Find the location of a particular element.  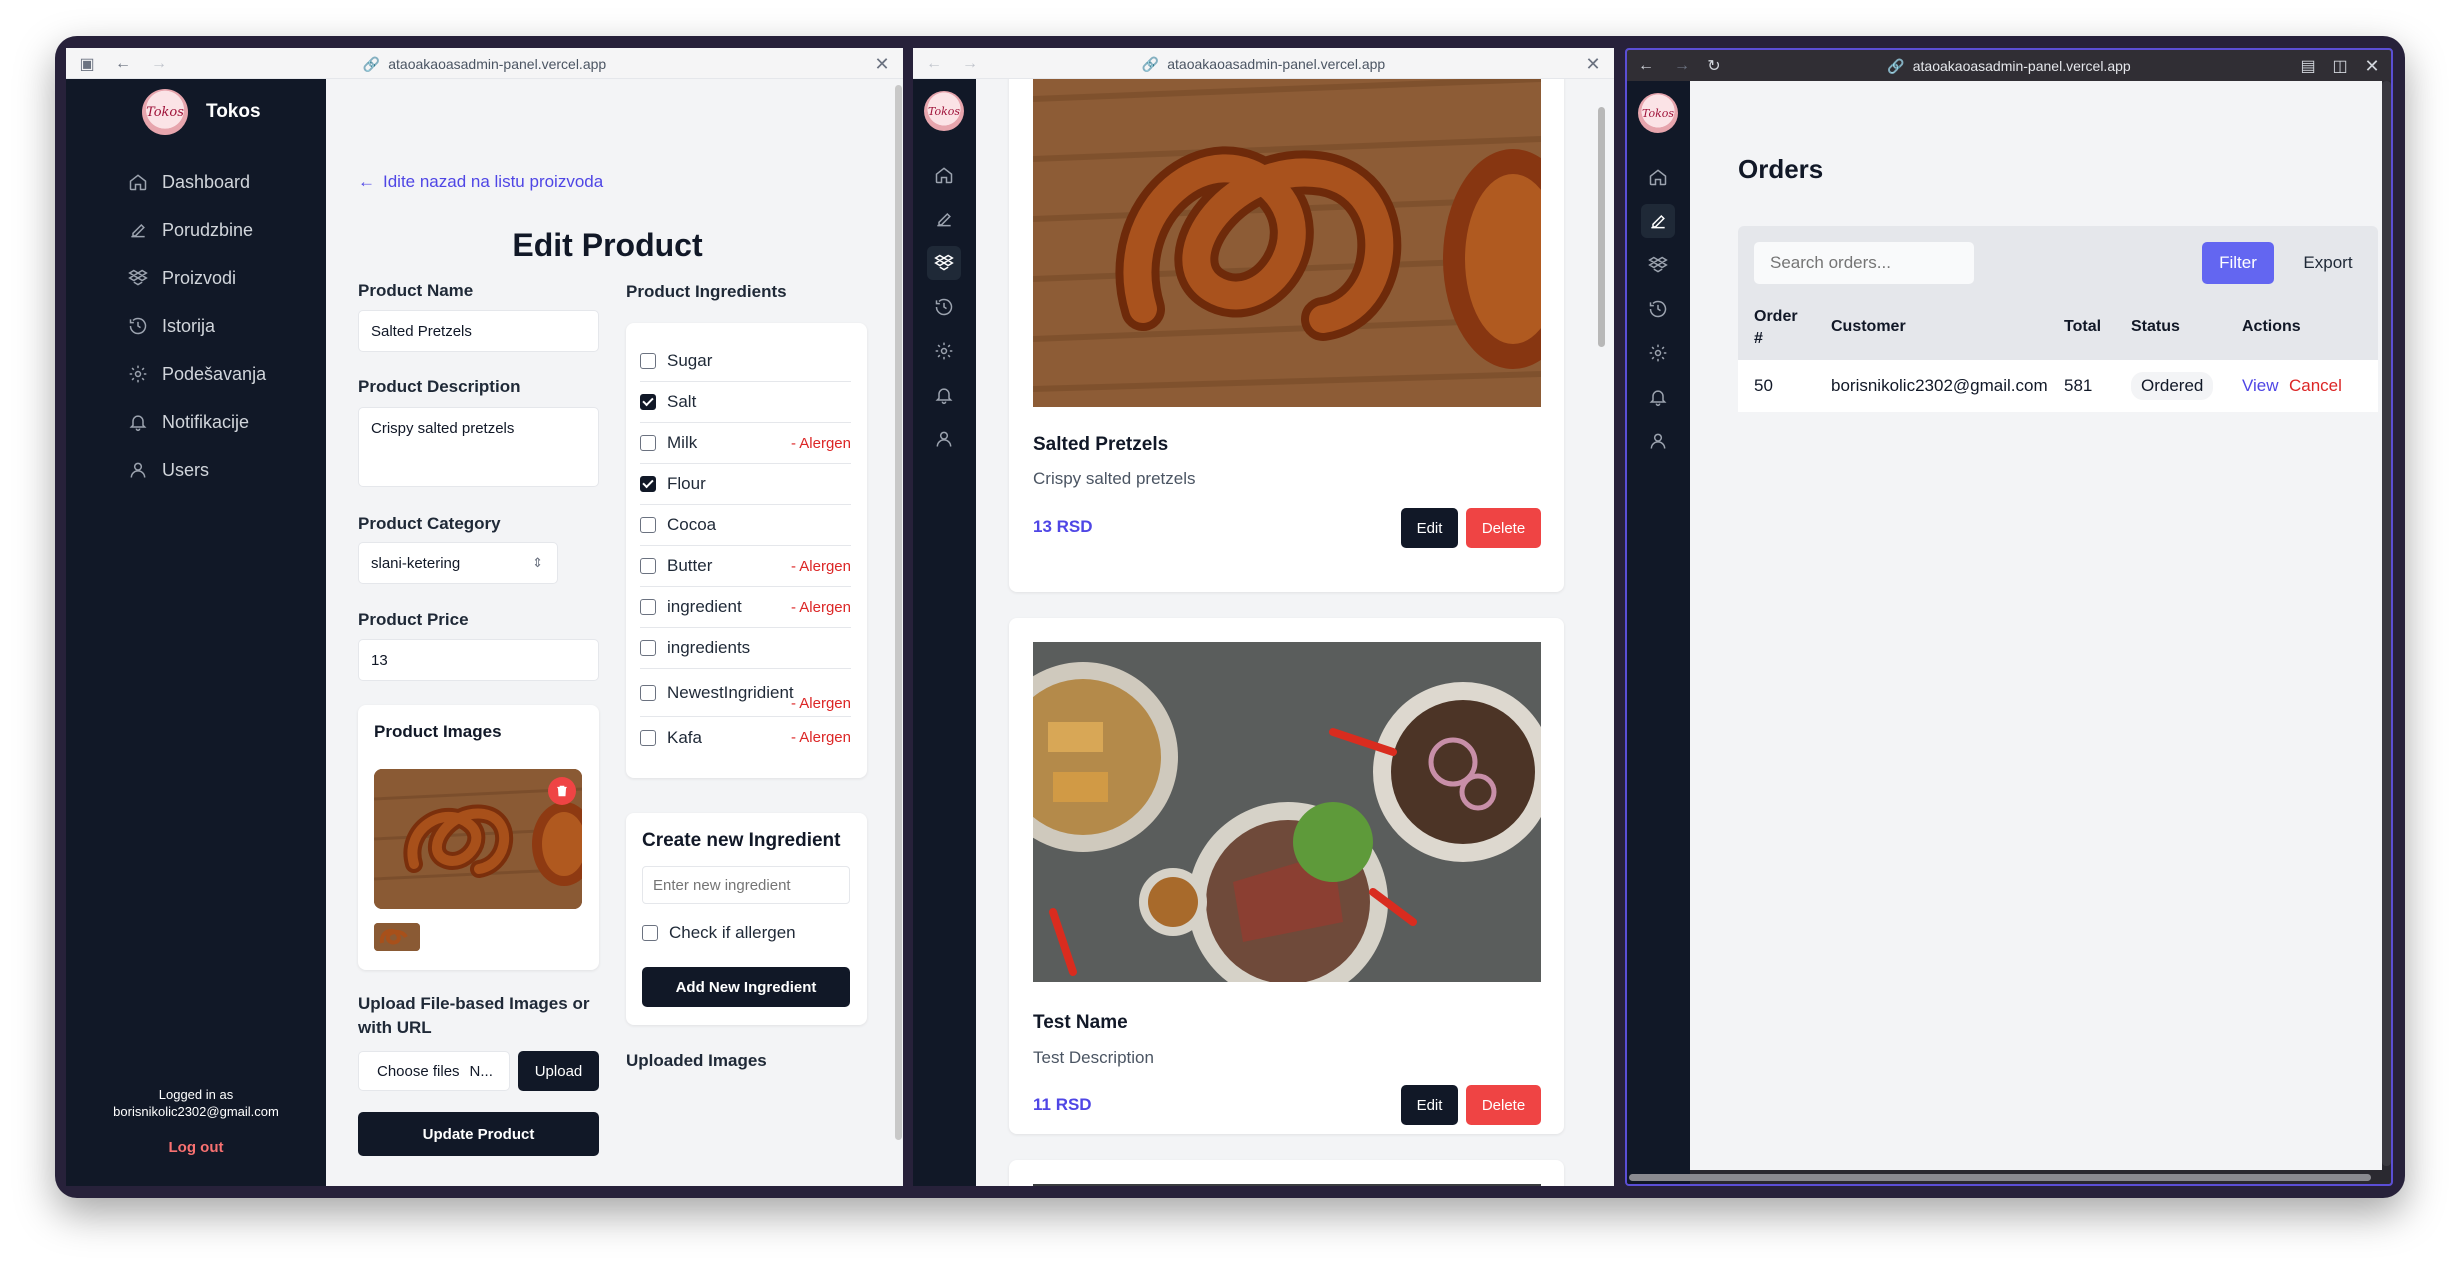

sidebar-item-dashboard: Dashboard is located at coordinates (197, 182).